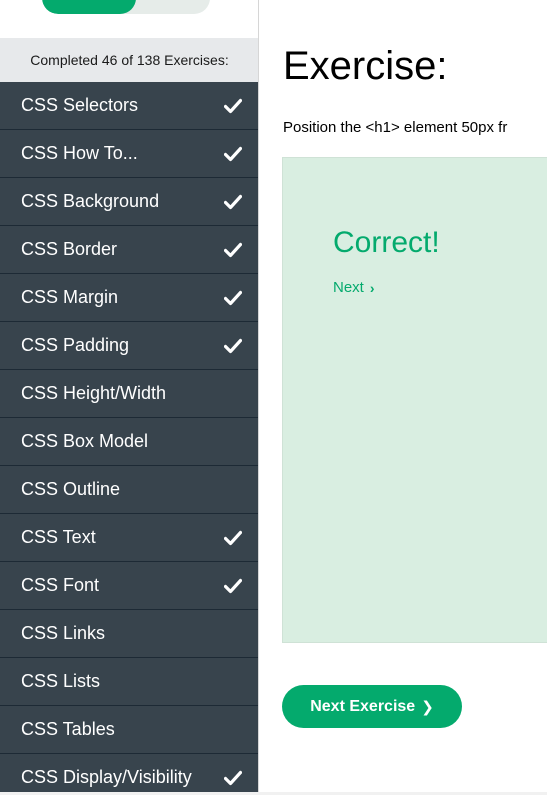 This screenshot has width=547, height=795. What do you see at coordinates (60, 585) in the screenshot?
I see `sidebar-item-label: CSS Font` at bounding box center [60, 585].